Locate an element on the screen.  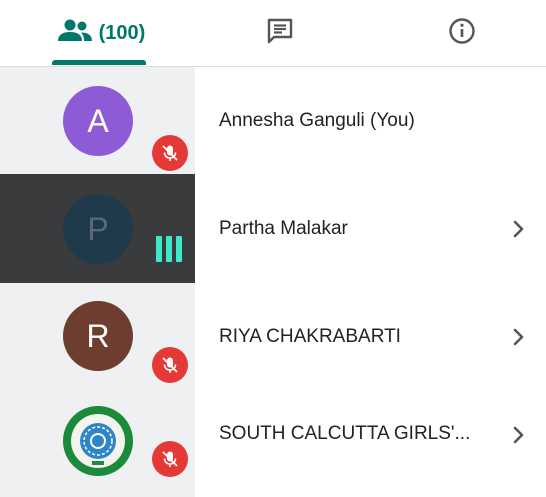
participant-name: Partha Malakar is located at coordinates (283, 228).